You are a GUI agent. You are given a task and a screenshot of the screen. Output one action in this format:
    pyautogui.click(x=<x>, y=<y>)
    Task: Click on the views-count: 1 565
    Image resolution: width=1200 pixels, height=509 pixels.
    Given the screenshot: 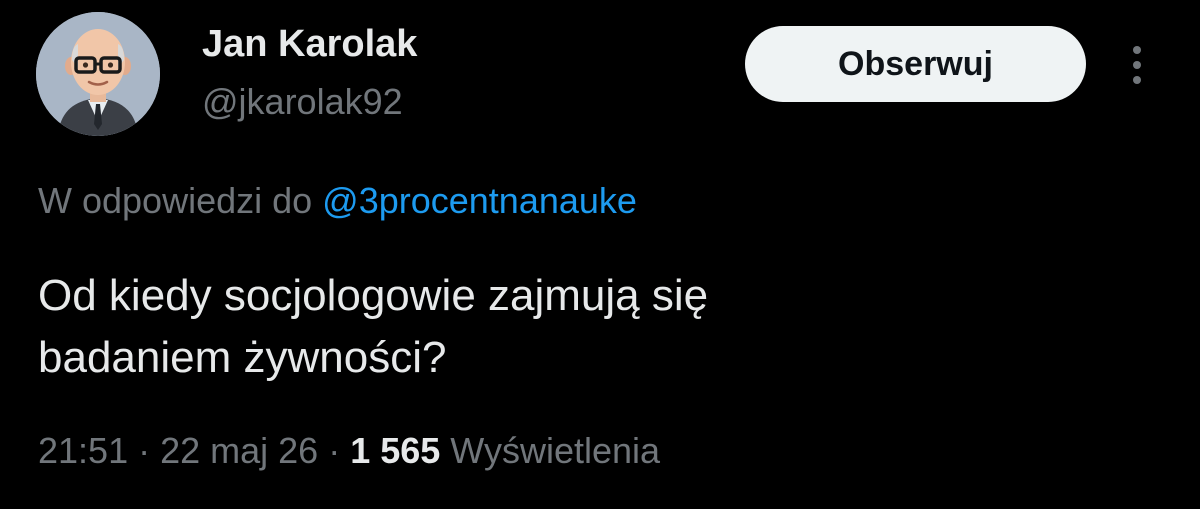 What is the action you would take?
    pyautogui.click(x=395, y=450)
    